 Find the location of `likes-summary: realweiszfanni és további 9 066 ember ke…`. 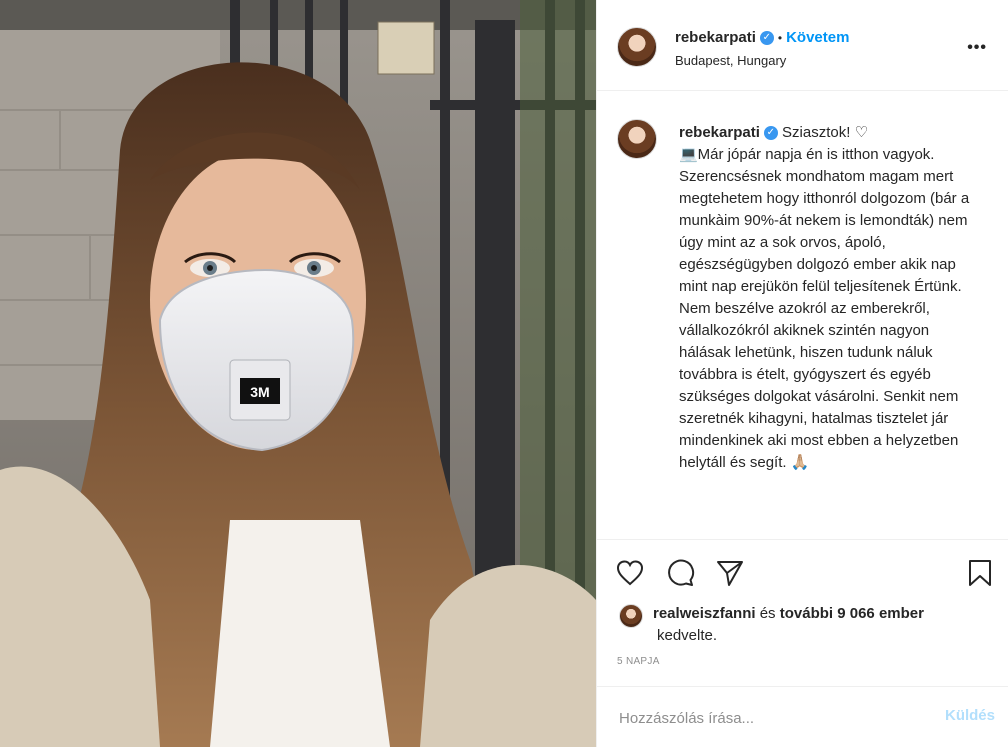

likes-summary: realweiszfanni és további 9 066 ember ke… is located at coordinates (804, 628).